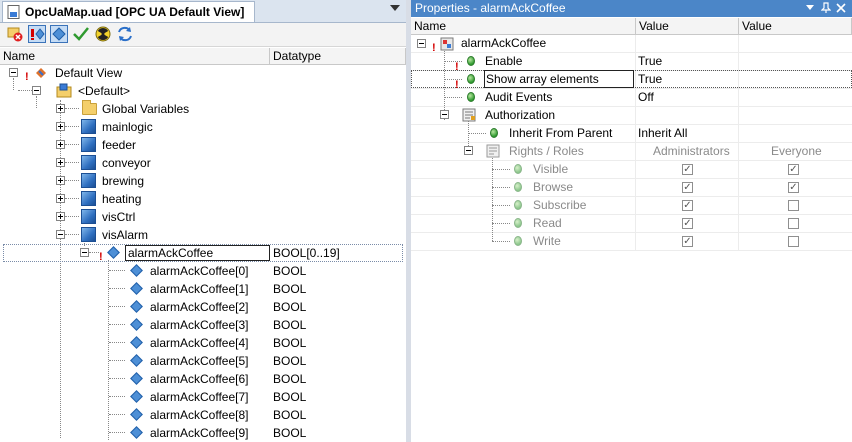  What do you see at coordinates (199, 289) in the screenshot?
I see `tree-node-array-element: alarmAckCoffee[1]` at bounding box center [199, 289].